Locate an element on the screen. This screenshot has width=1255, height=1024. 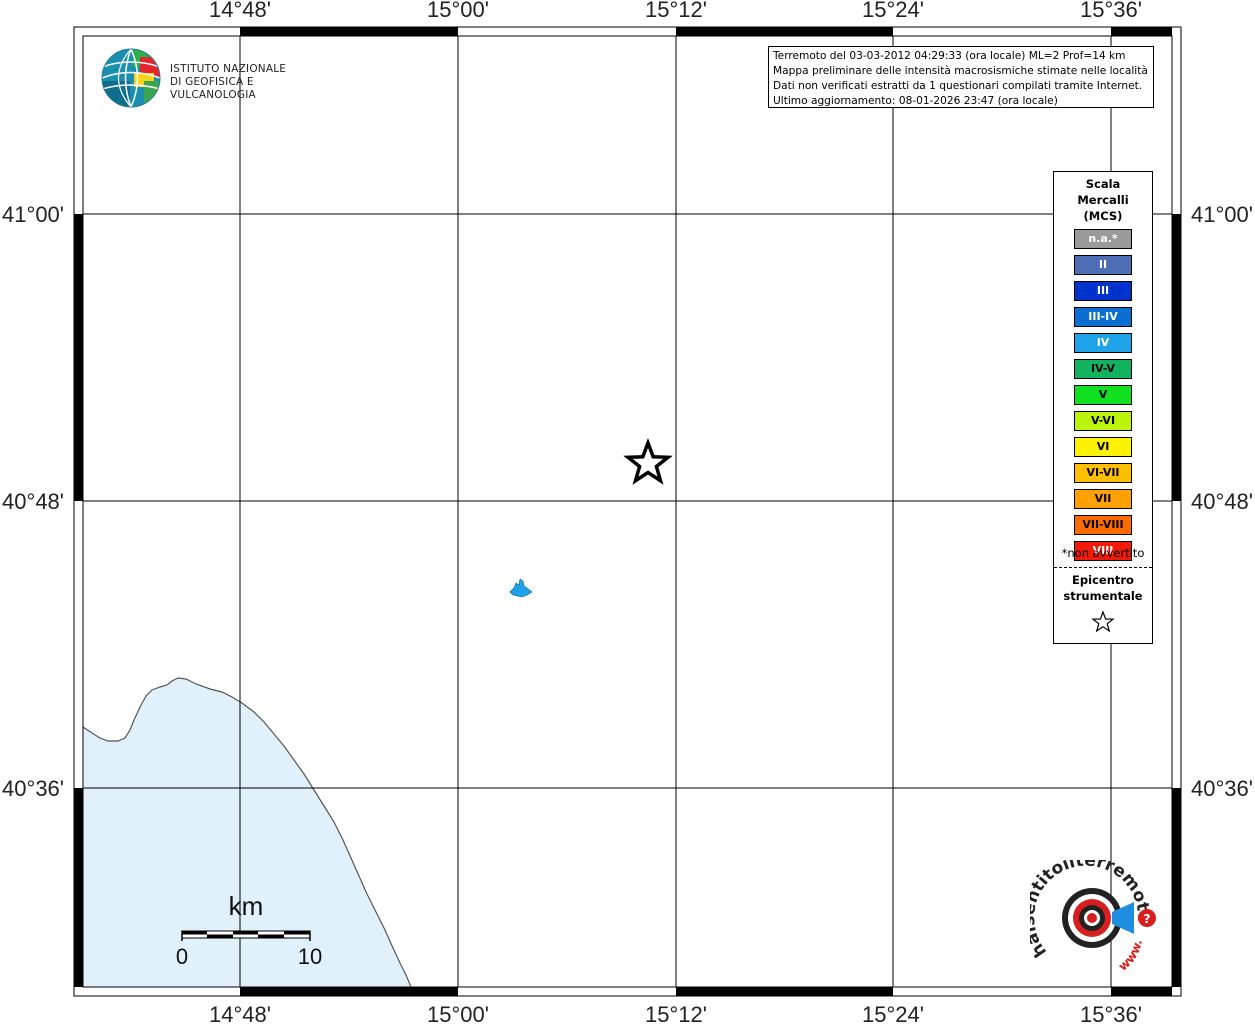
legend-item: n.a.* is located at coordinates (1103, 239).